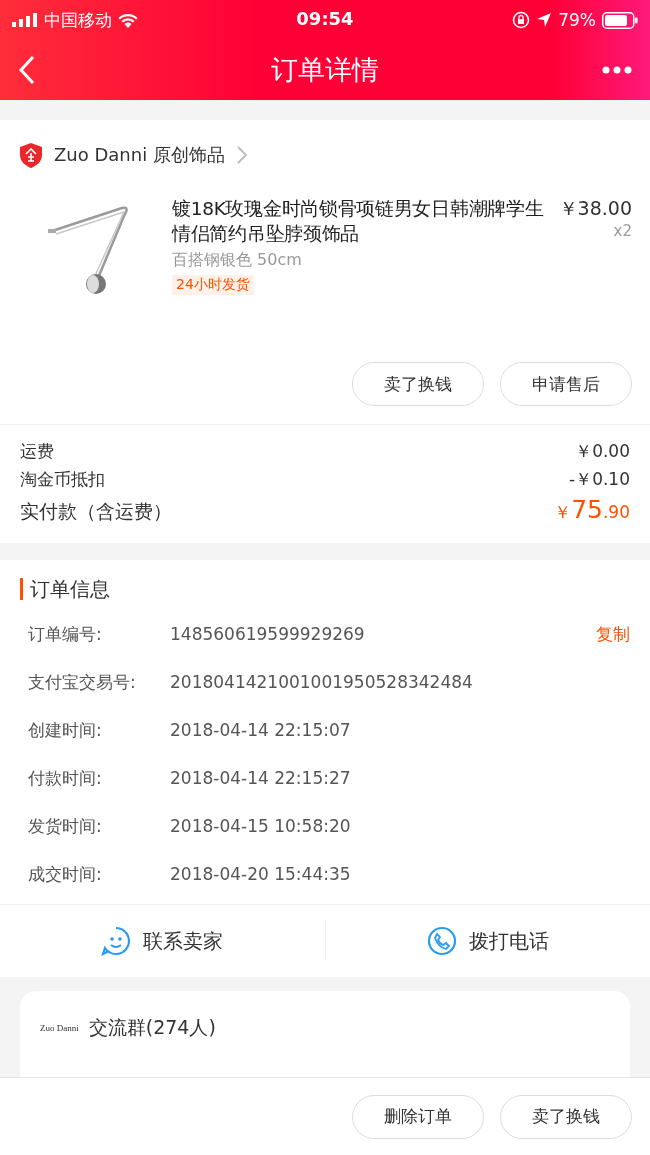 The height and width of the screenshot is (1155, 650). What do you see at coordinates (592, 509) in the screenshot?
I see `total-amount: ￥75.90` at bounding box center [592, 509].